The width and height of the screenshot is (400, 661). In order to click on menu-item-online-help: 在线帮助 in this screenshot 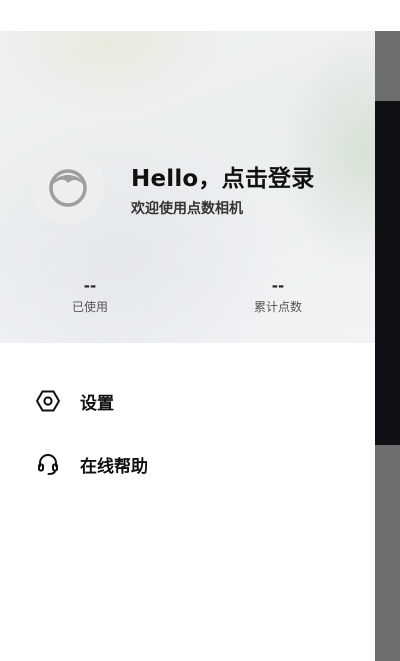, I will do `click(187, 464)`.